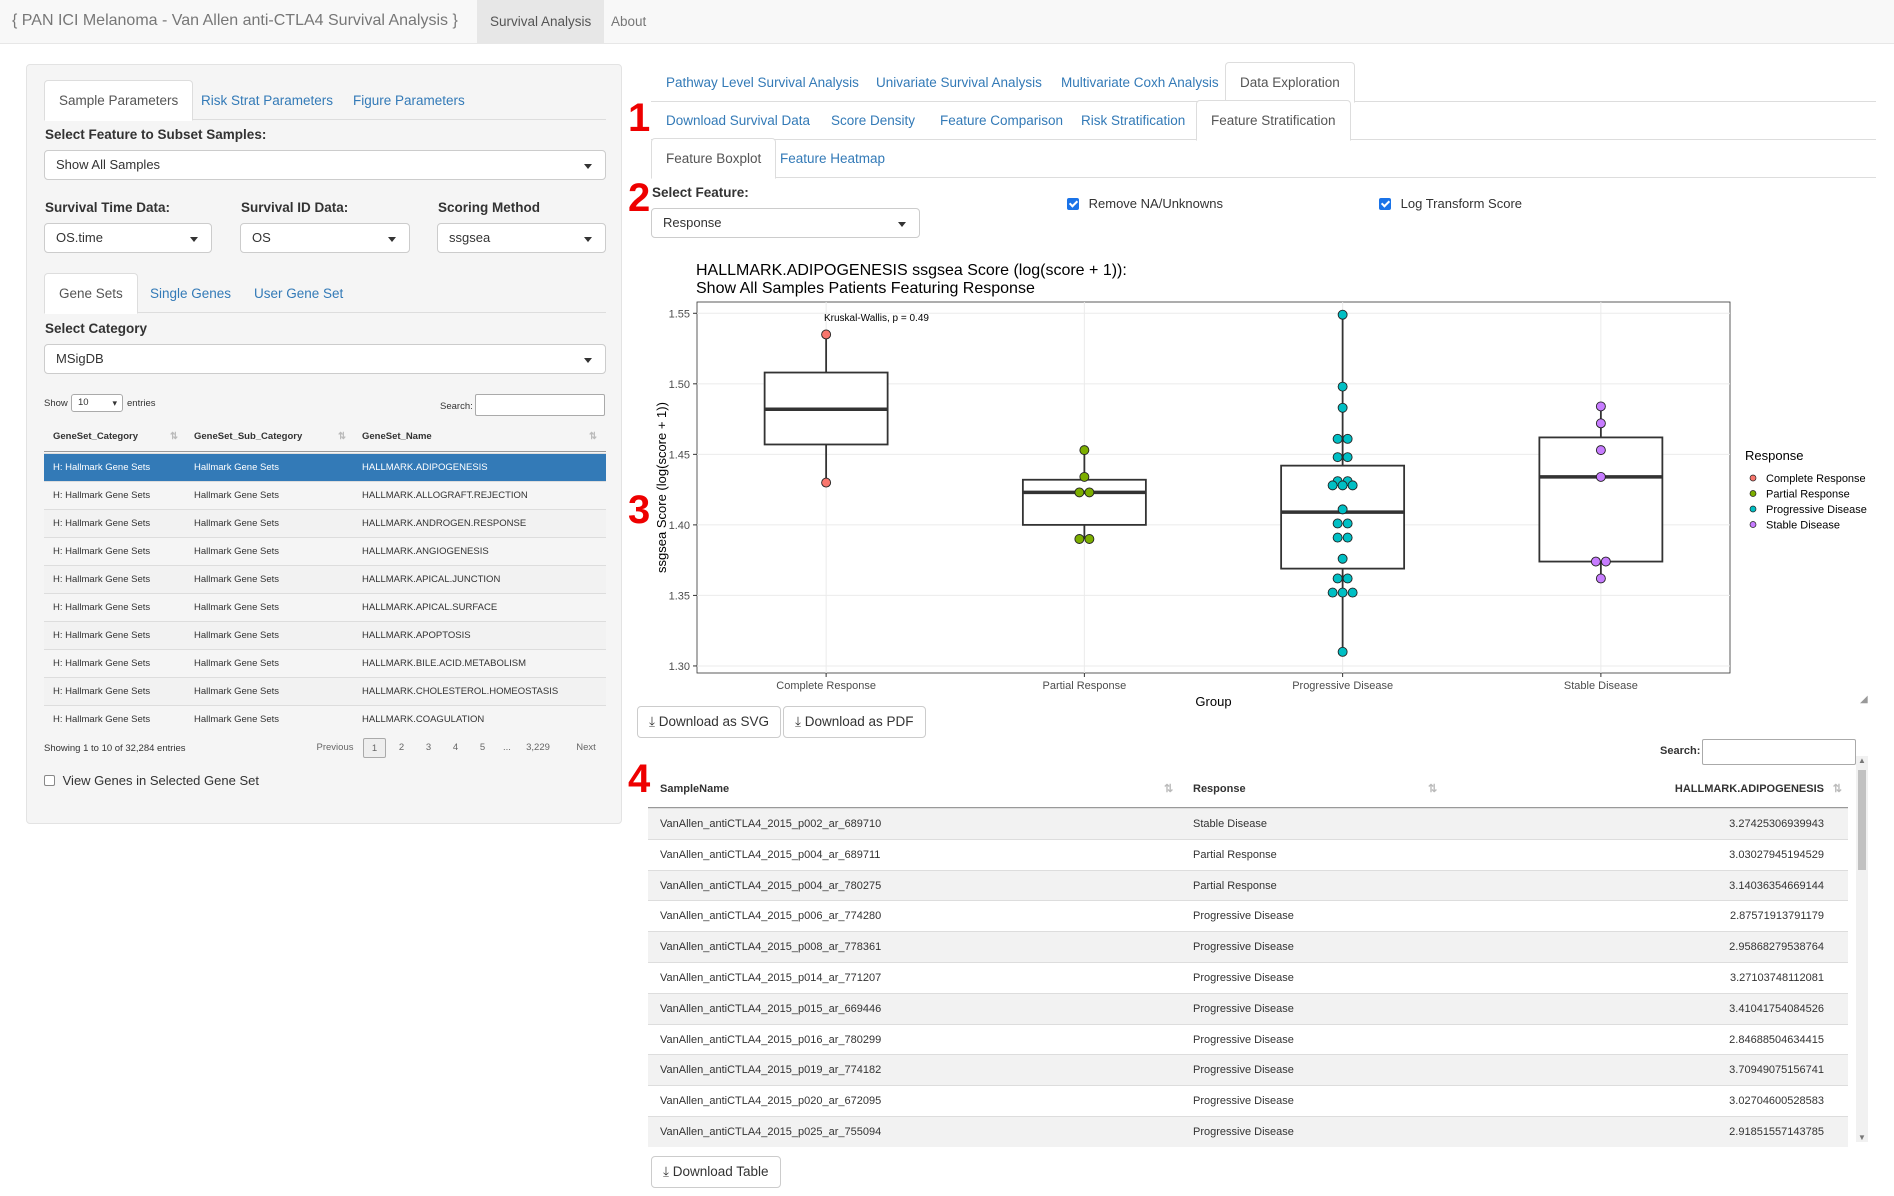 This screenshot has height=1196, width=1894. What do you see at coordinates (541, 22) in the screenshot?
I see `nav-tab-survival-analysis: Survival Analysis` at bounding box center [541, 22].